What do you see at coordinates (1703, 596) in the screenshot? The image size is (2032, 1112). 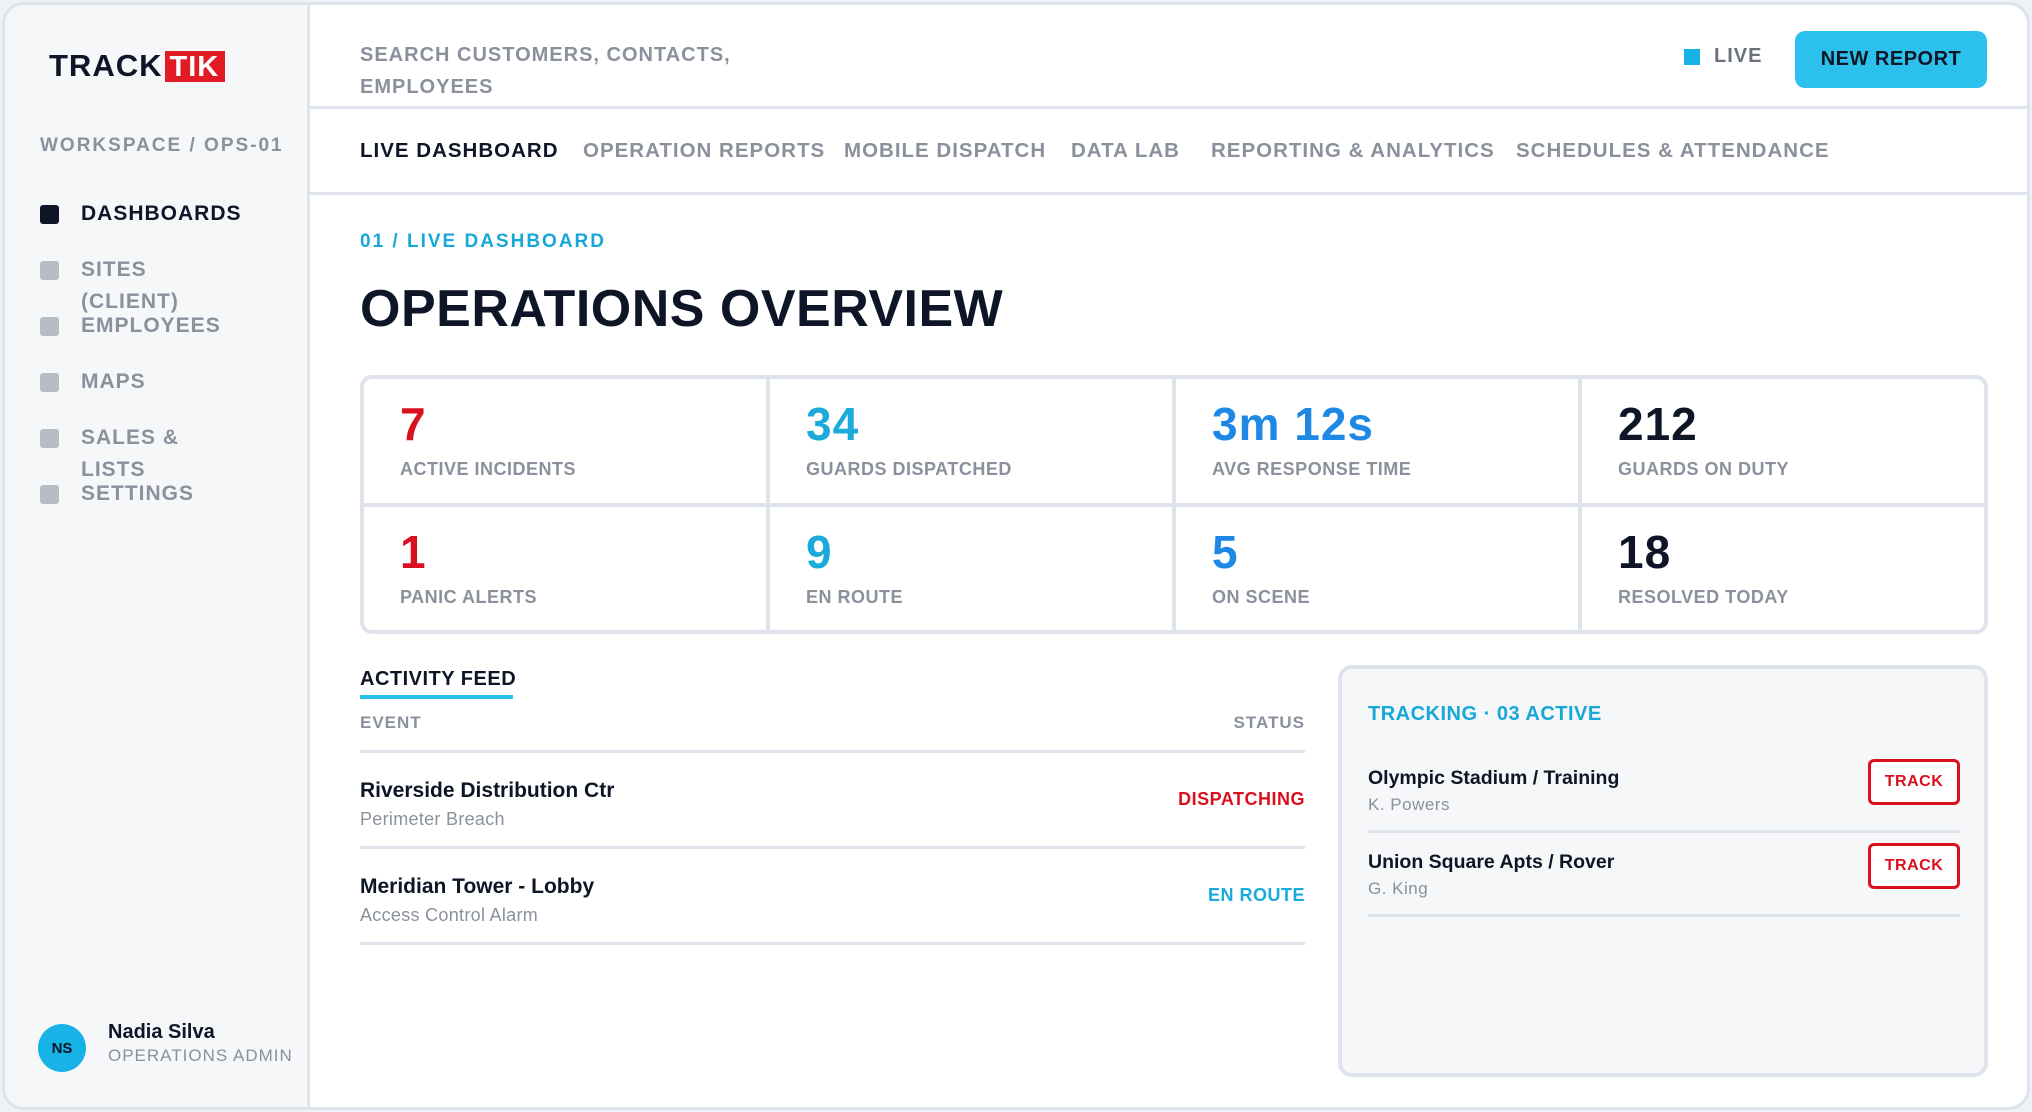 I see `kpi-label: RESOLVED TODAY` at bounding box center [1703, 596].